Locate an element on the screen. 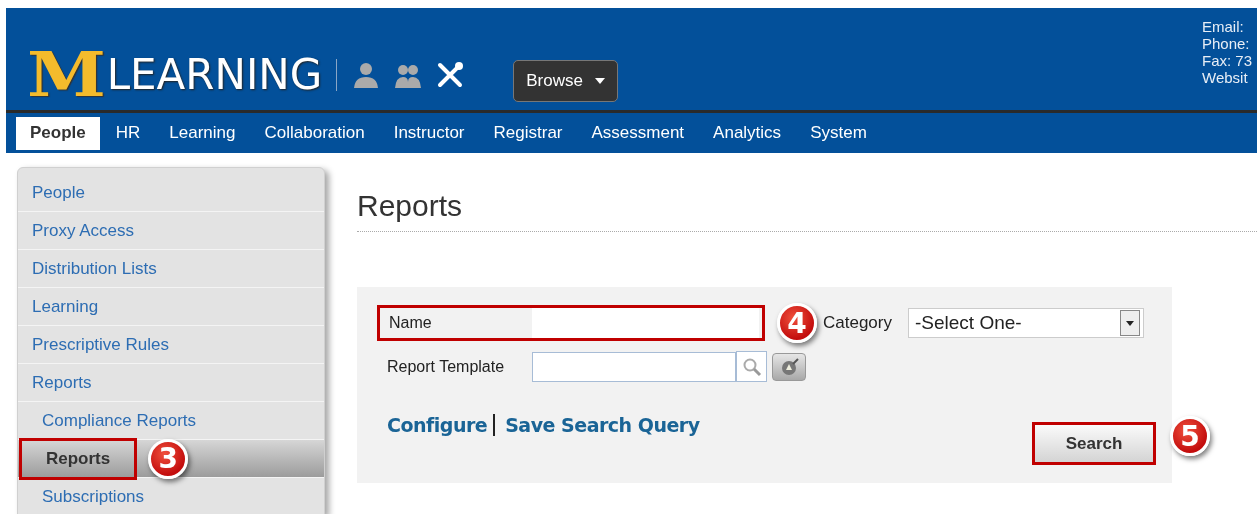 This screenshot has width=1257, height=514. sidebar-item: Distribution Lists is located at coordinates (94, 268).